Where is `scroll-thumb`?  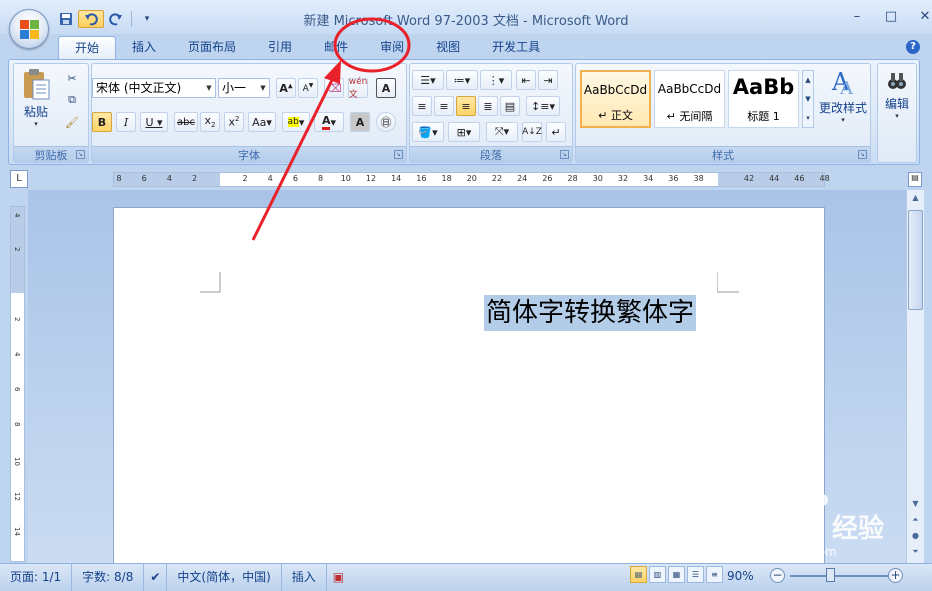
scroll-thumb is located at coordinates (915, 260).